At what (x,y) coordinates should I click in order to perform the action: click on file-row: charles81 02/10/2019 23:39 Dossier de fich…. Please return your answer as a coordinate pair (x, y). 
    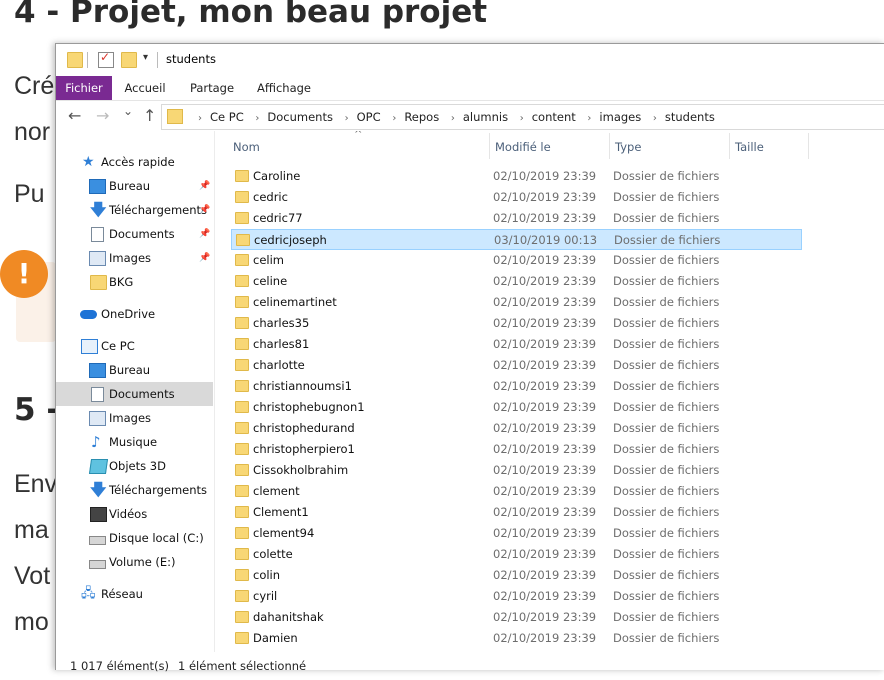
    Looking at the image, I should click on (516, 344).